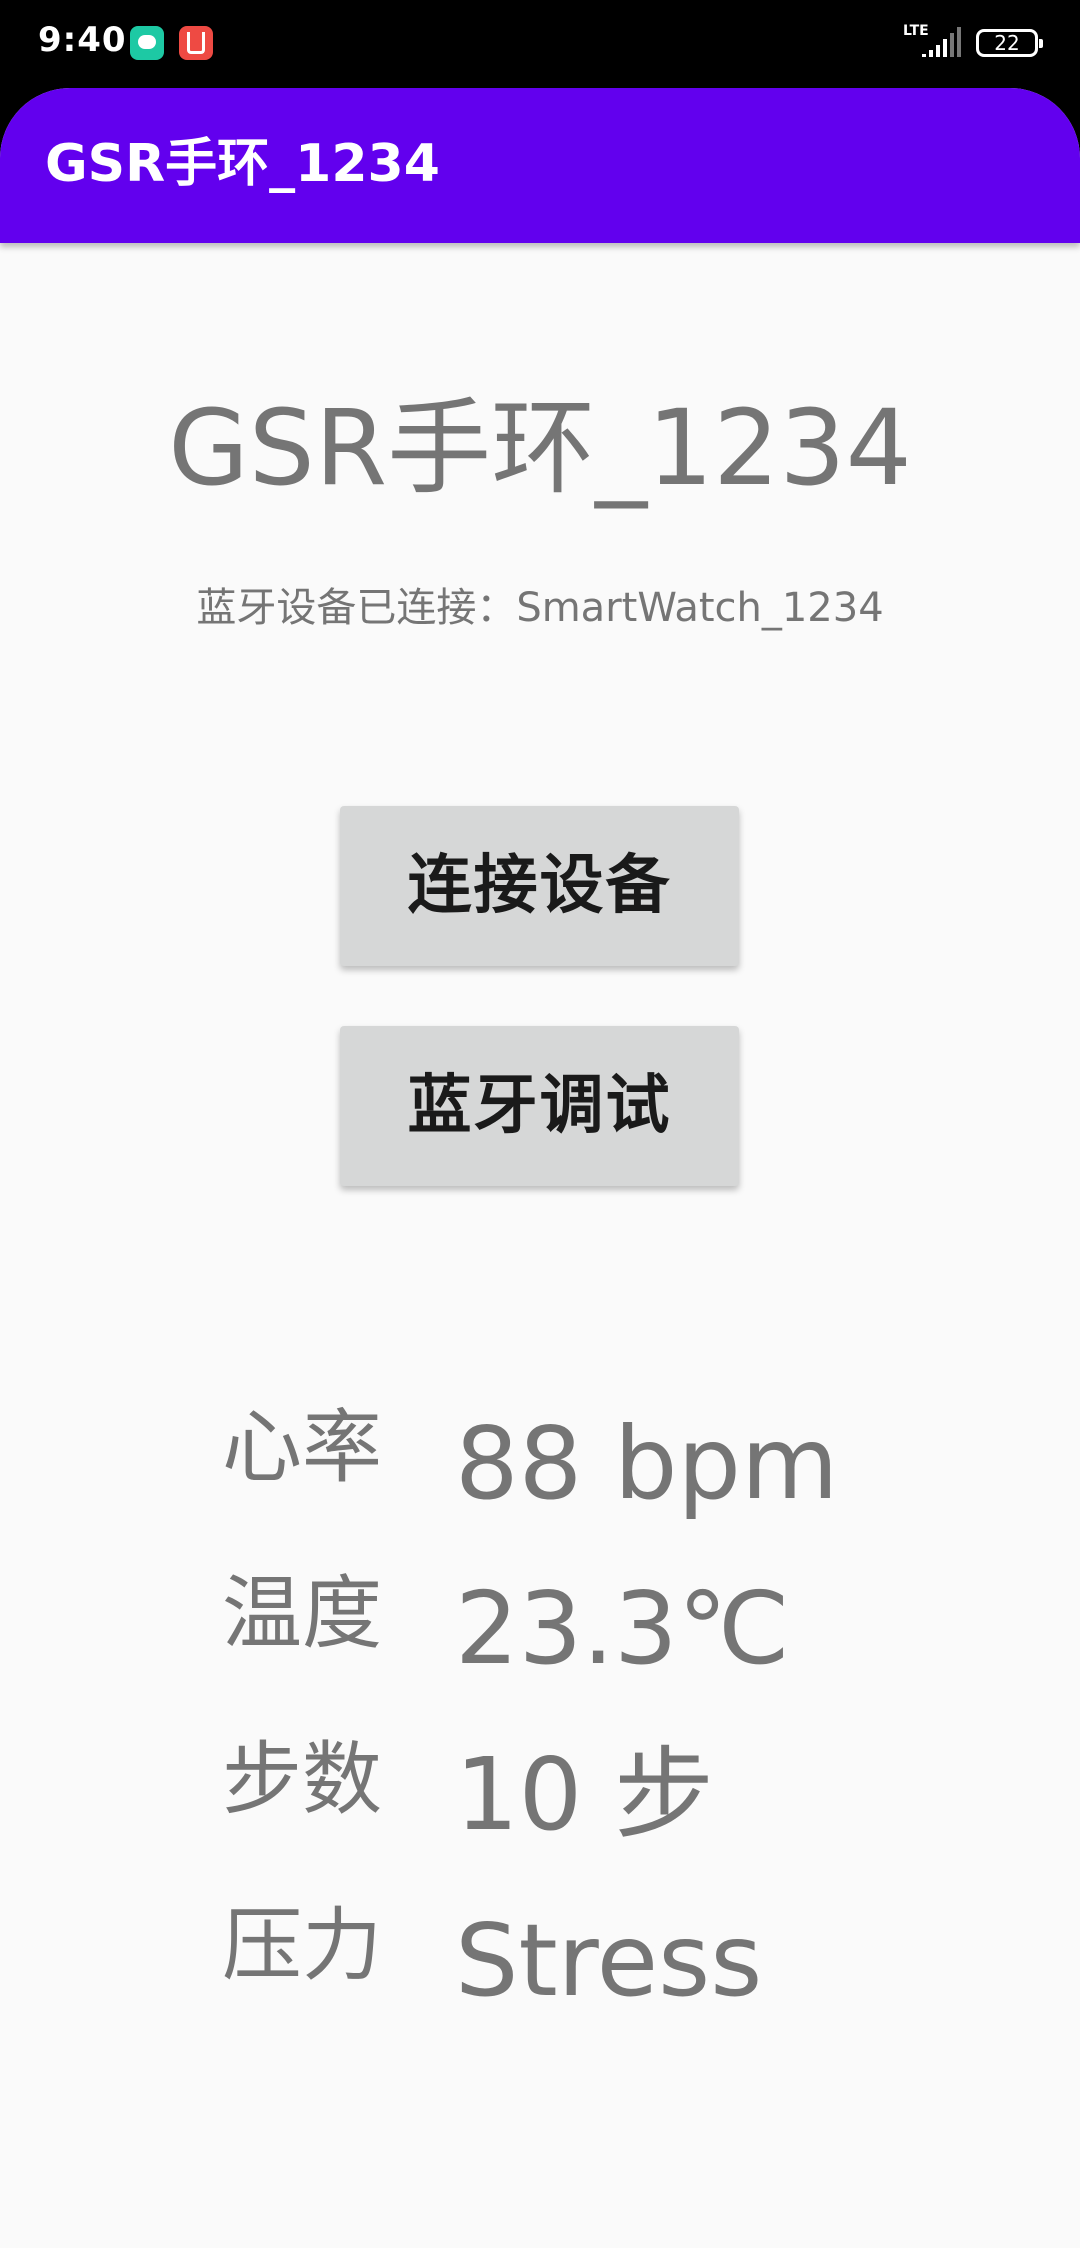 This screenshot has height=2248, width=1080. What do you see at coordinates (540, 608) in the screenshot?
I see `connection-status: 蓝牙设备已连接：SmartWatch_1234` at bounding box center [540, 608].